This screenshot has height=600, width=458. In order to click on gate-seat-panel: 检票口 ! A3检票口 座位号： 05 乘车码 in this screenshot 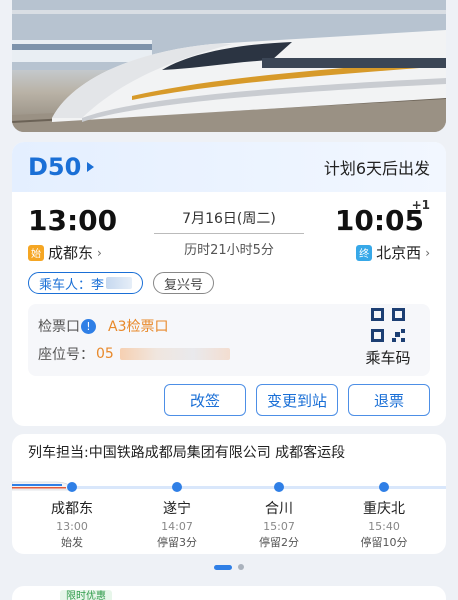, I will do `click(229, 340)`.